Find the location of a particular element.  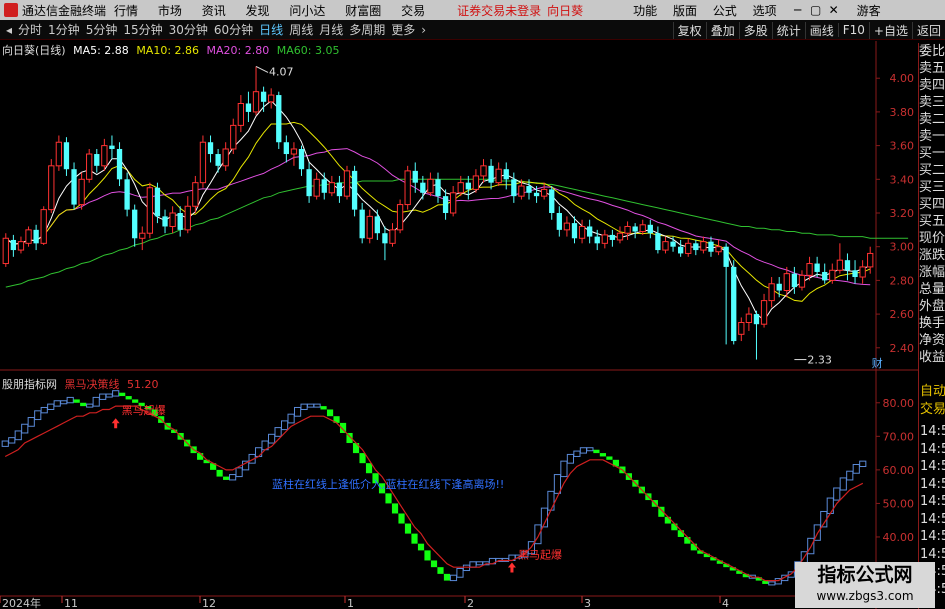

orderbook-label: 卖三 is located at coordinates (932, 102).